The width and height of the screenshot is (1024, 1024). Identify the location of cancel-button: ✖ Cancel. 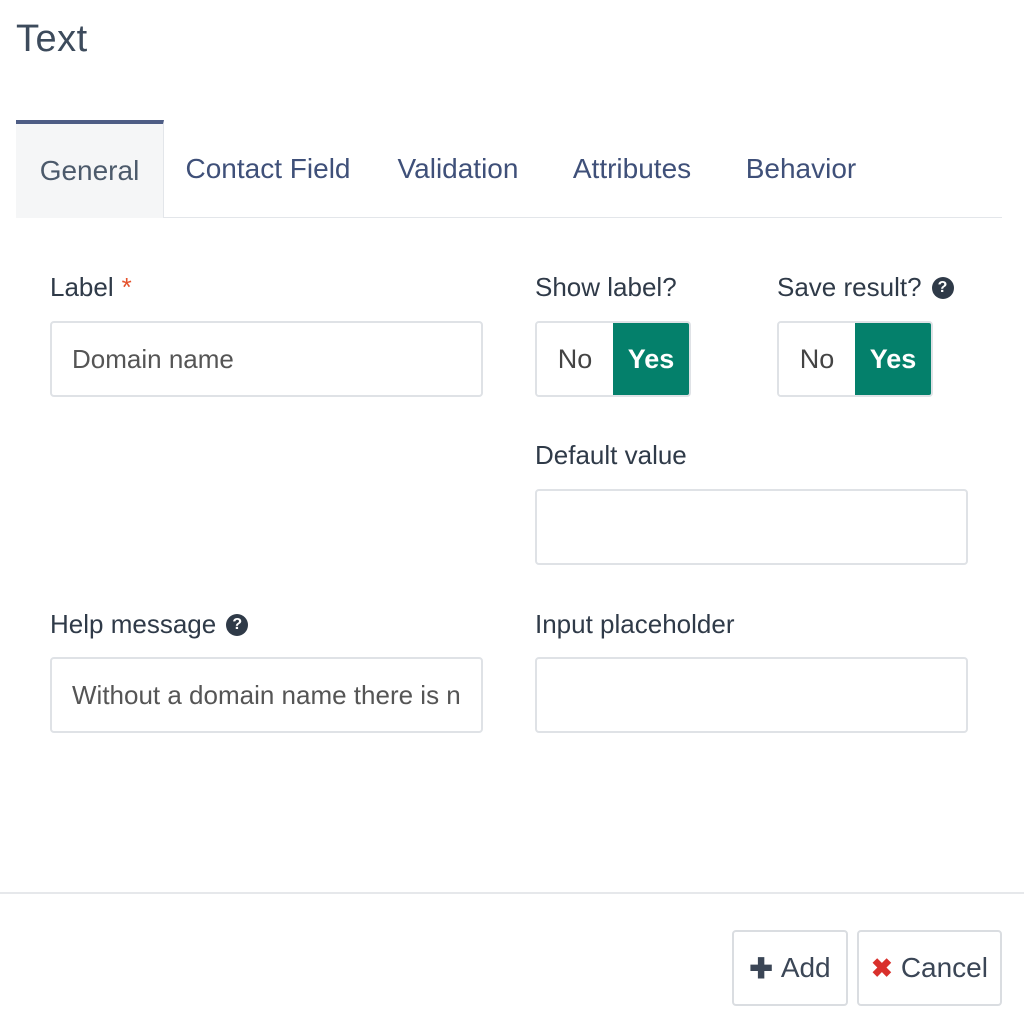
(929, 968).